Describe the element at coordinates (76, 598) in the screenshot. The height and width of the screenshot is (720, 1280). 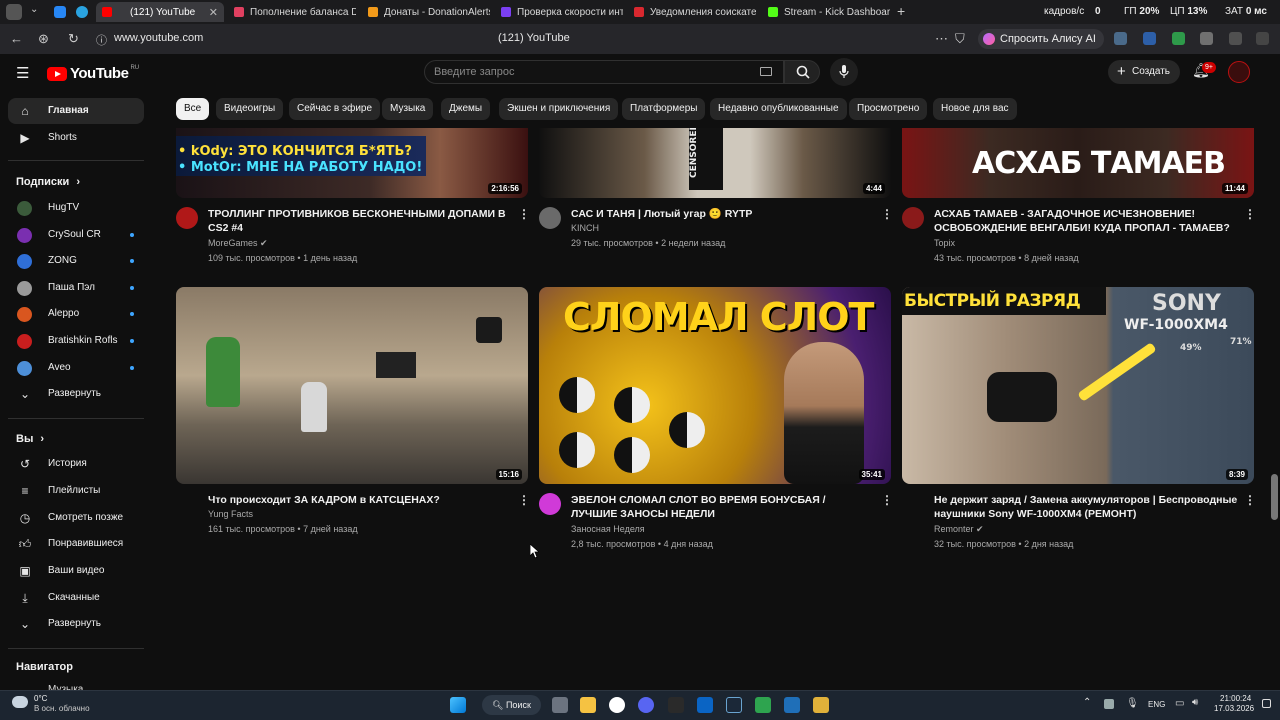
I see `sidebar-item-downloads: ⤓ Скачанные` at that location.